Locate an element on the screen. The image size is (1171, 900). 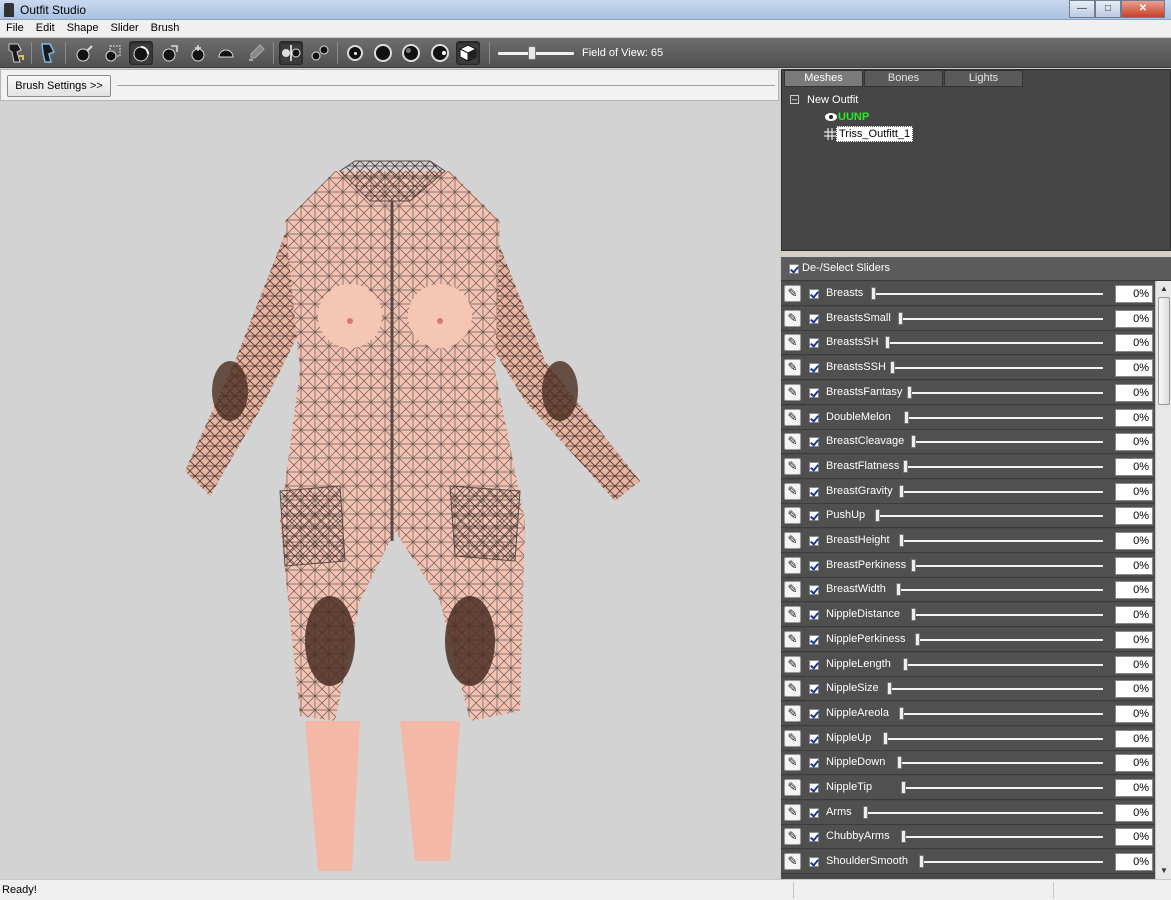
slider-row: ✎ Arms 0% is located at coordinates (968, 812).